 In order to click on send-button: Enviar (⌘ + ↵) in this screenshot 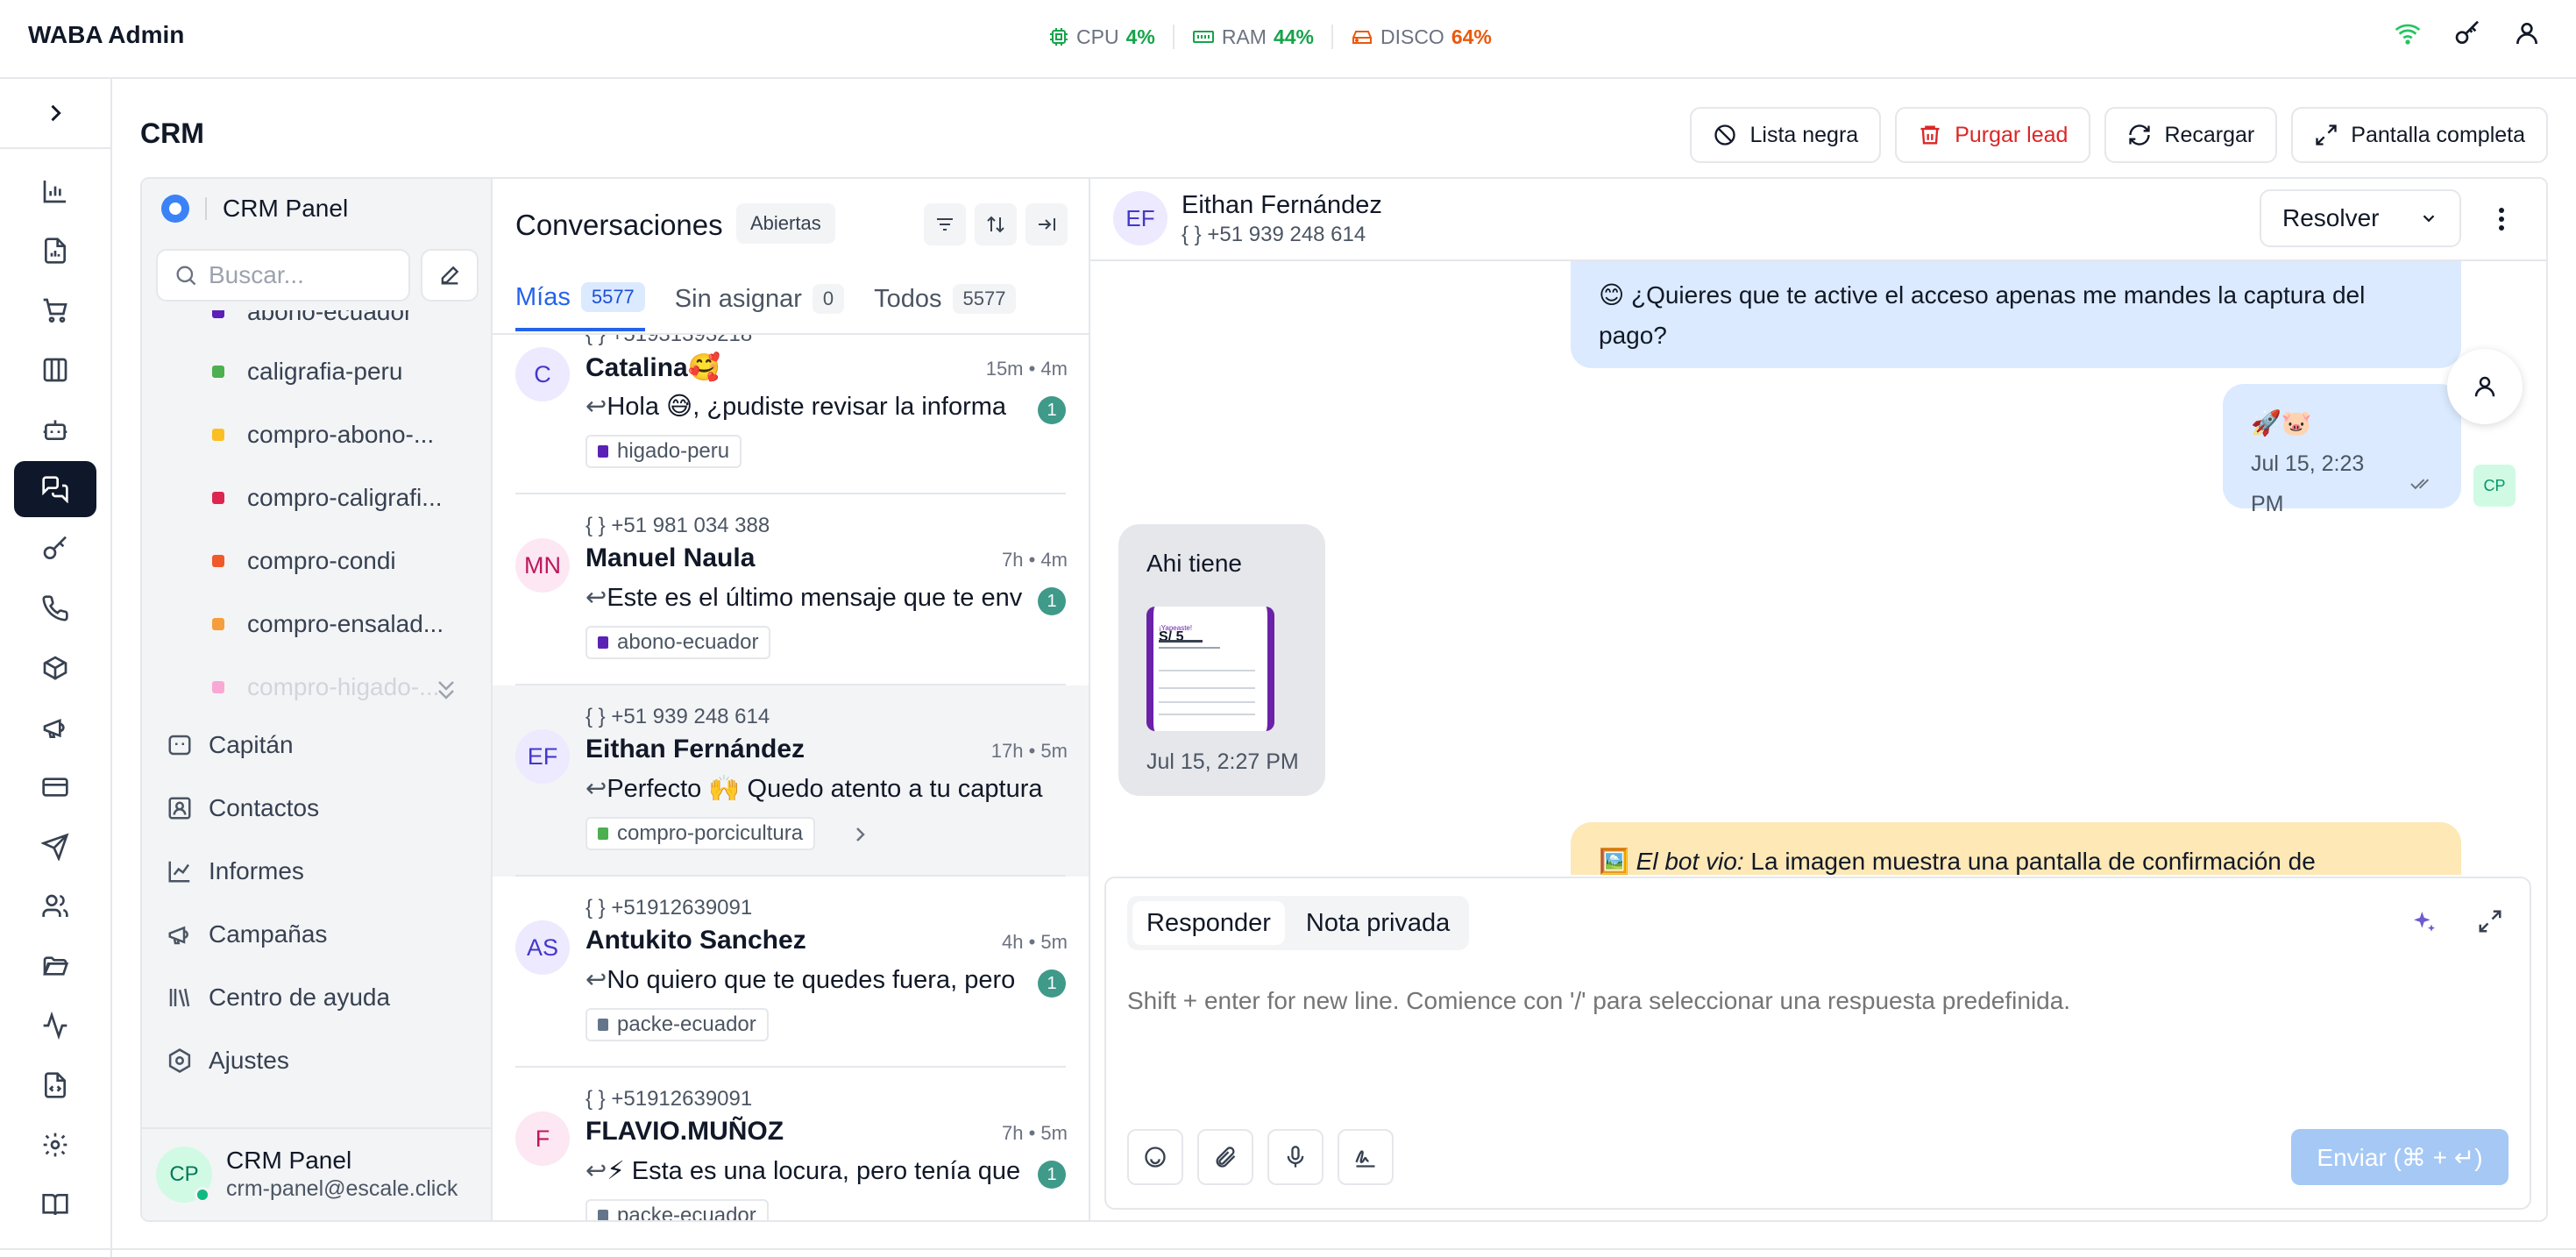, I will do `click(2400, 1157)`.